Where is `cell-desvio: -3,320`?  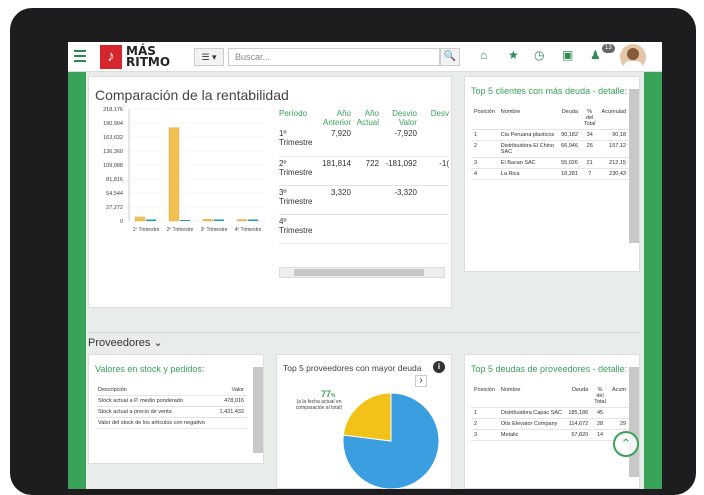
cell-desvio: -3,320 is located at coordinates (405, 192).